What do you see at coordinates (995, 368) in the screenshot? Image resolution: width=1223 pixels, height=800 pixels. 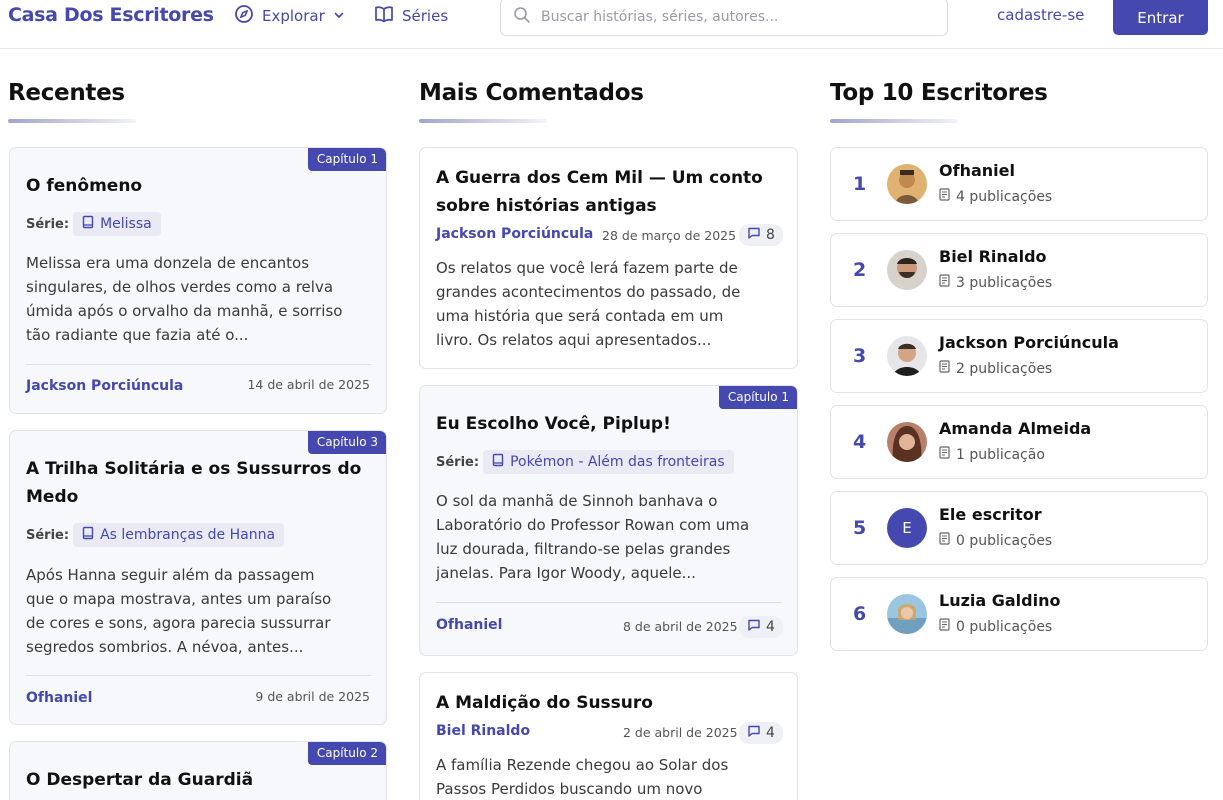 I see `writer-publications: 2 publicações` at bounding box center [995, 368].